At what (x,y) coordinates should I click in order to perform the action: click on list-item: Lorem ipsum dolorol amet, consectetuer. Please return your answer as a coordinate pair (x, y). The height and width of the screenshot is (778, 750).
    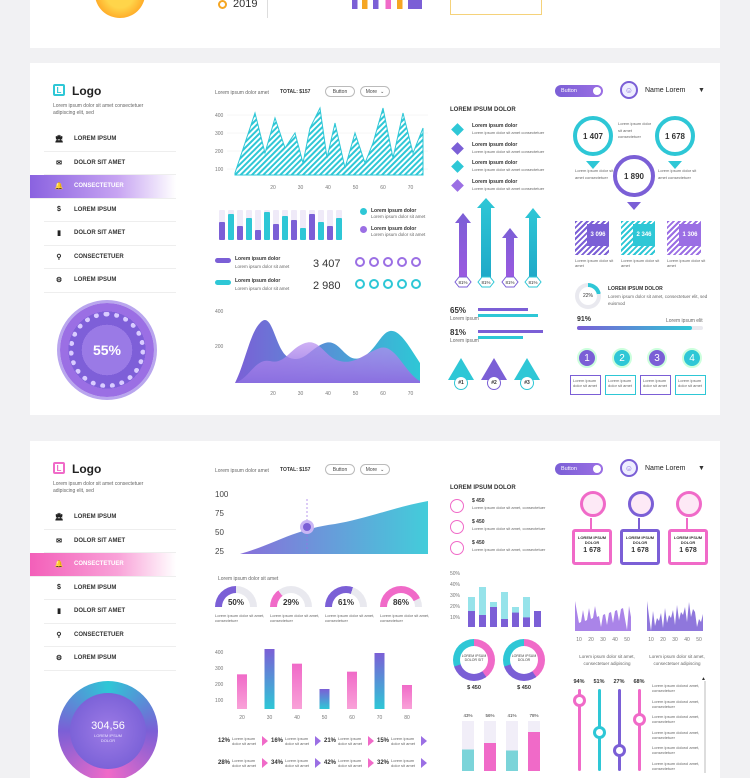
    Looking at the image, I should click on (676, 734).